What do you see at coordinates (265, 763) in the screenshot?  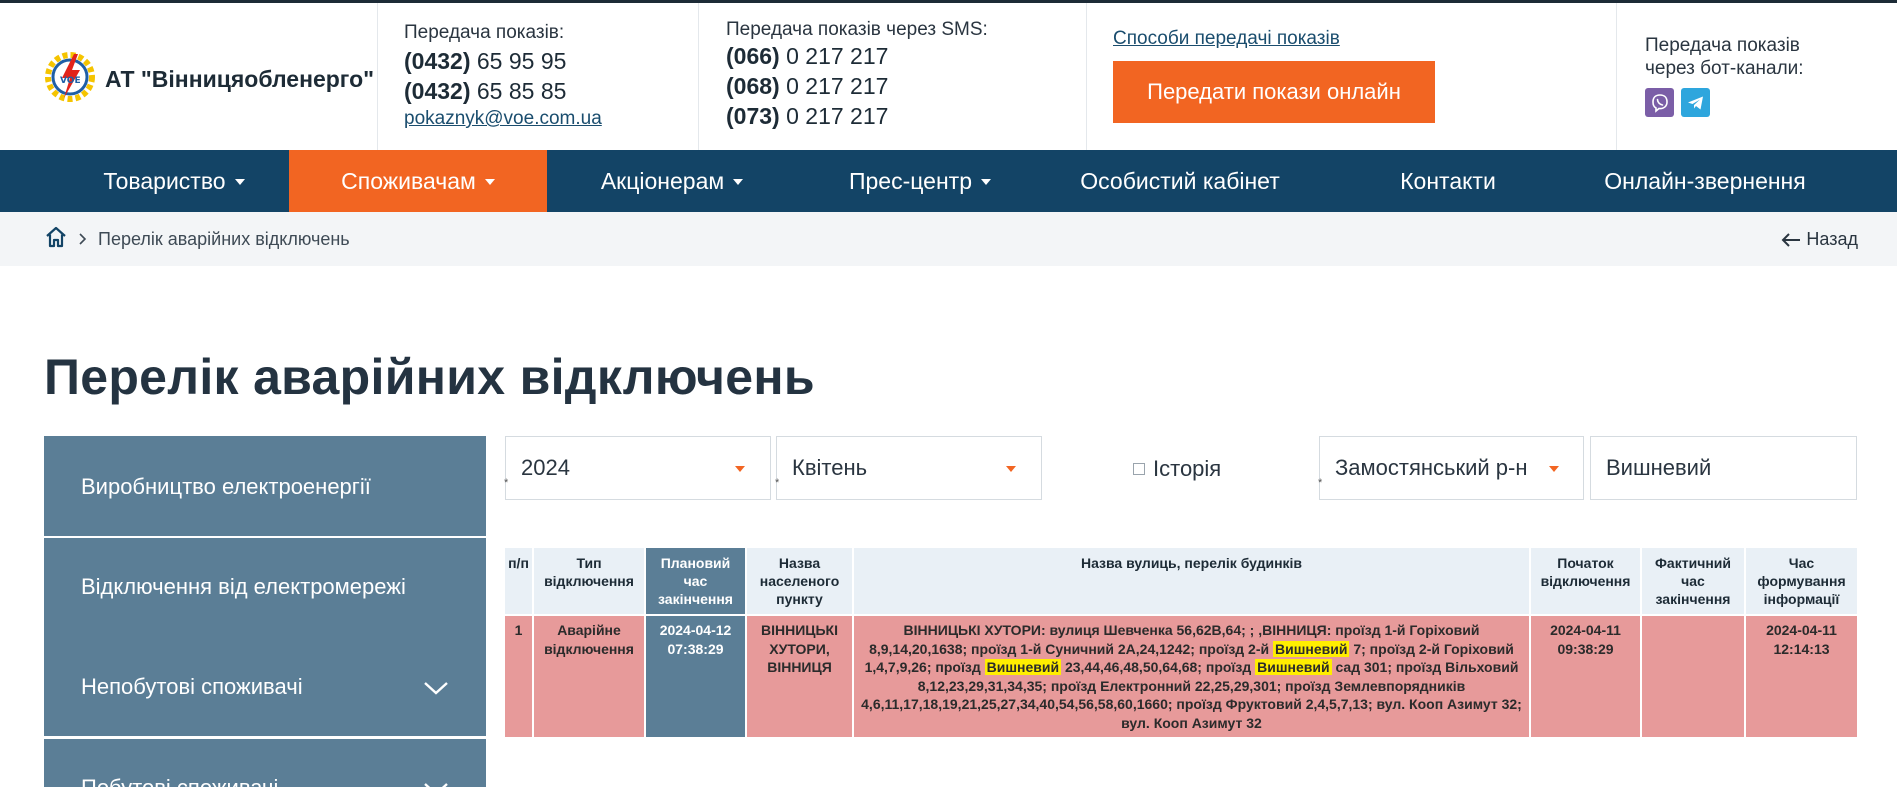 I see `sidebar-item-household: Побутові споживачі` at bounding box center [265, 763].